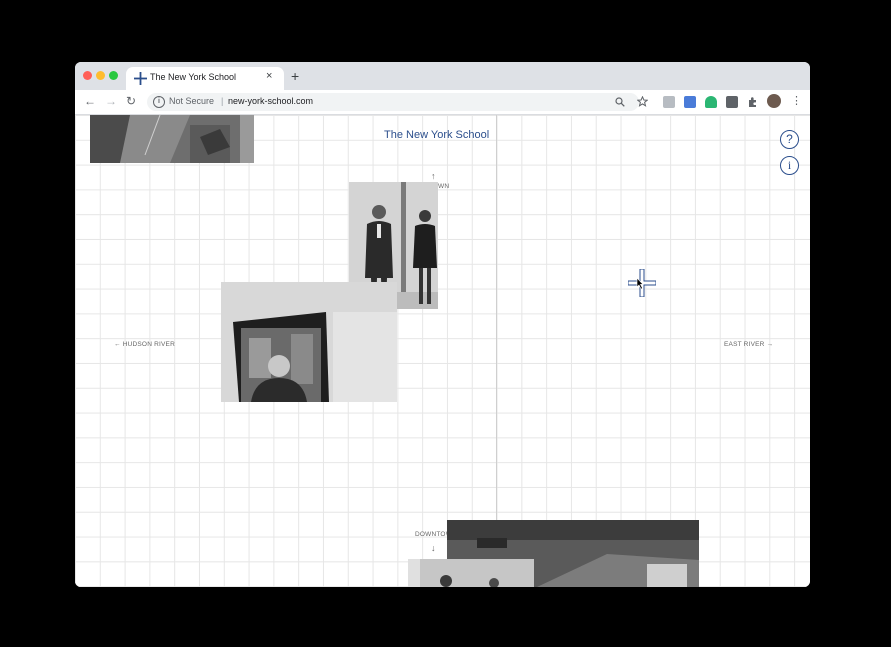 The height and width of the screenshot is (647, 891). What do you see at coordinates (796, 100) in the screenshot?
I see `browser-menu-icon: ⋮` at bounding box center [796, 100].